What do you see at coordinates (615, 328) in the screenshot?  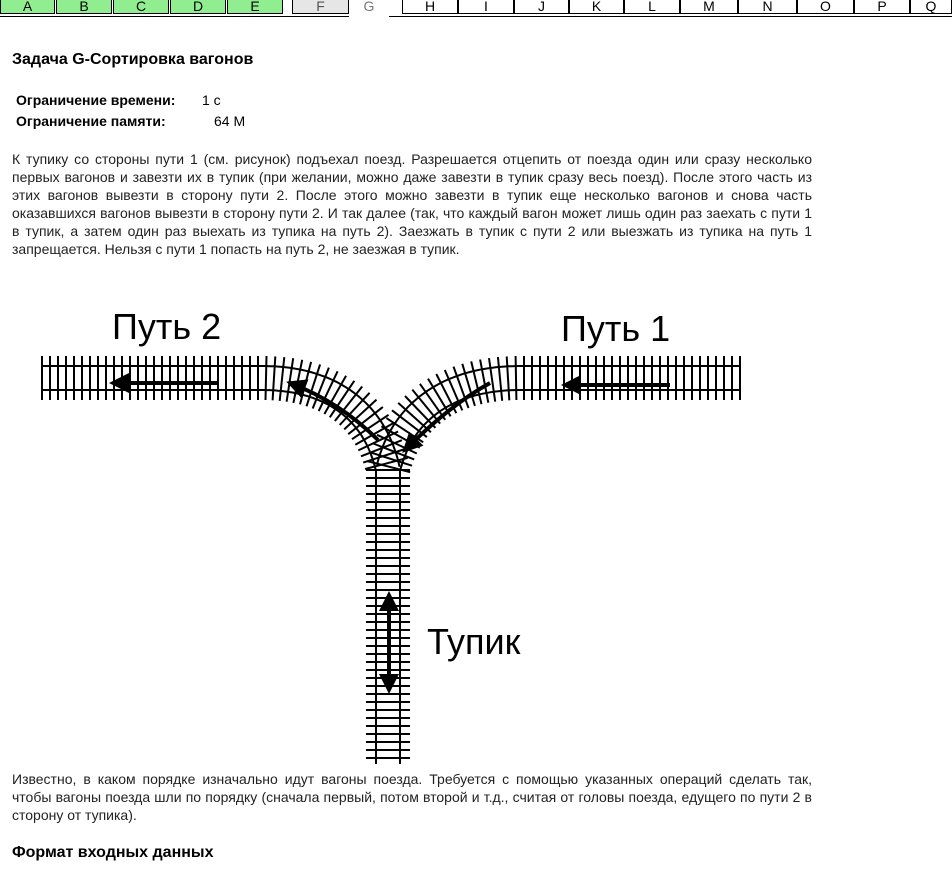 I see `label-path1: Путь 1` at bounding box center [615, 328].